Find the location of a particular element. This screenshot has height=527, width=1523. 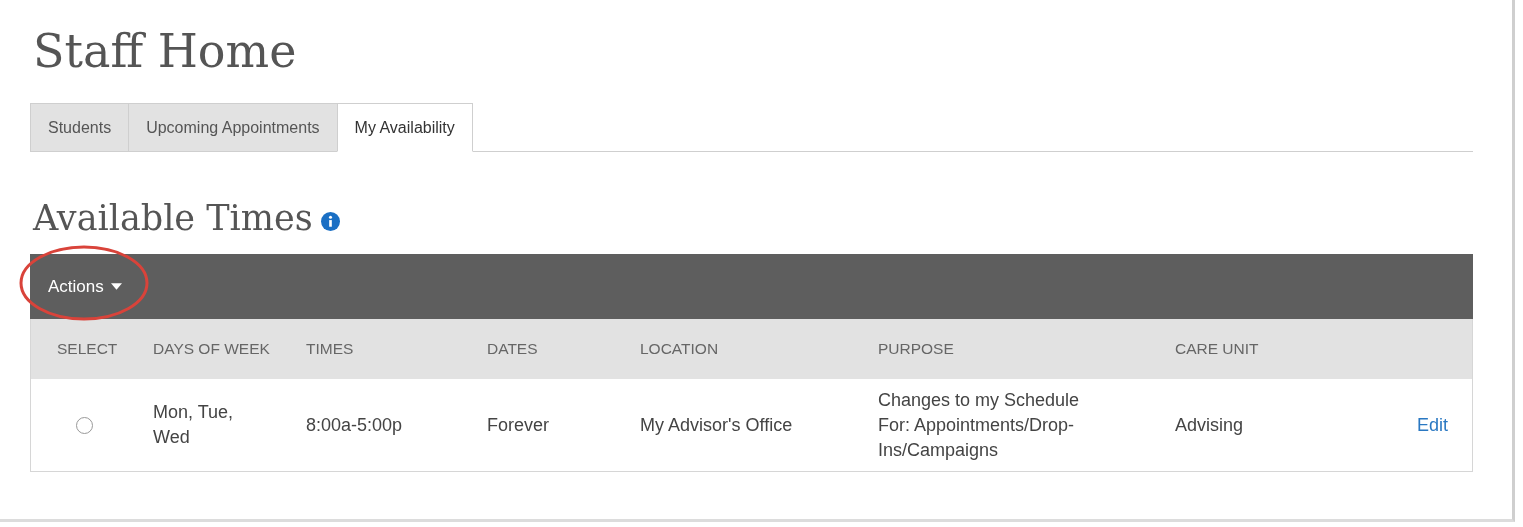

column-header: DAYS OF WEEK is located at coordinates (212, 349).